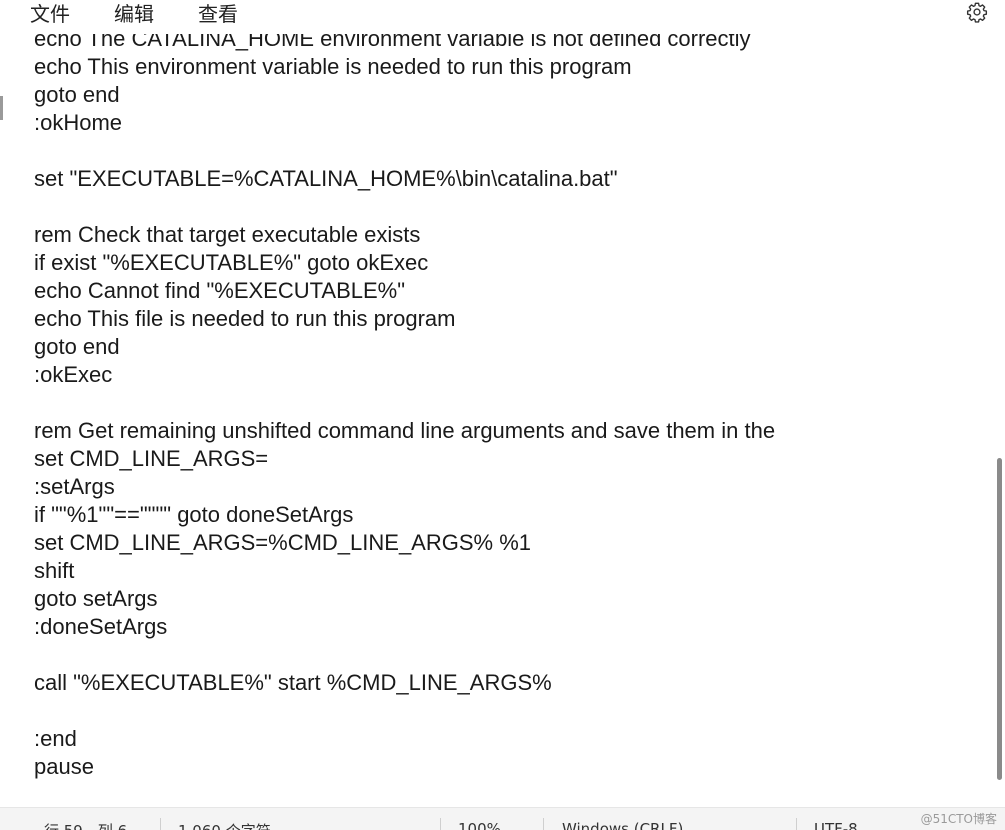 The width and height of the screenshot is (1005, 830). What do you see at coordinates (958, 819) in the screenshot?
I see `watermark: @51CTO博客` at bounding box center [958, 819].